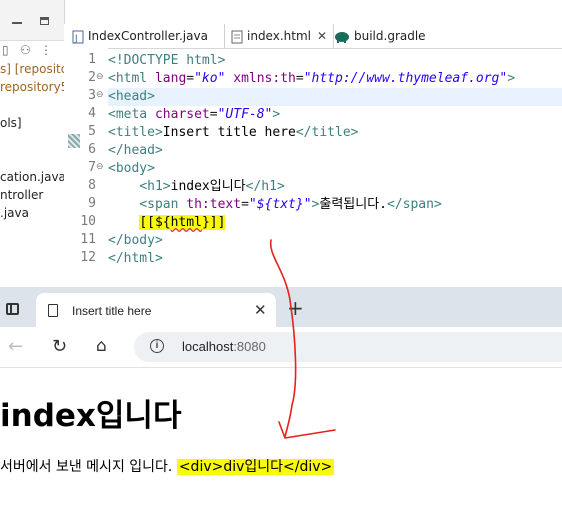 The width and height of the screenshot is (562, 522). I want to click on url-port: :8080, so click(249, 346).